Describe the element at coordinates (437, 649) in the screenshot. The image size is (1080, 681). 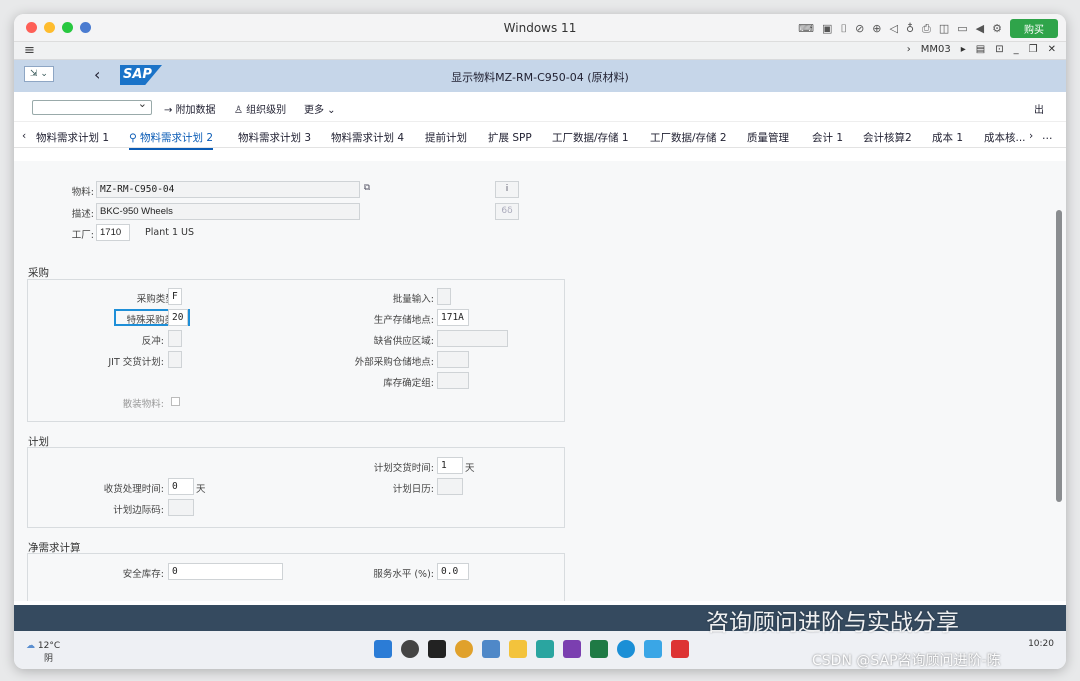
I see `taskview-icon` at that location.